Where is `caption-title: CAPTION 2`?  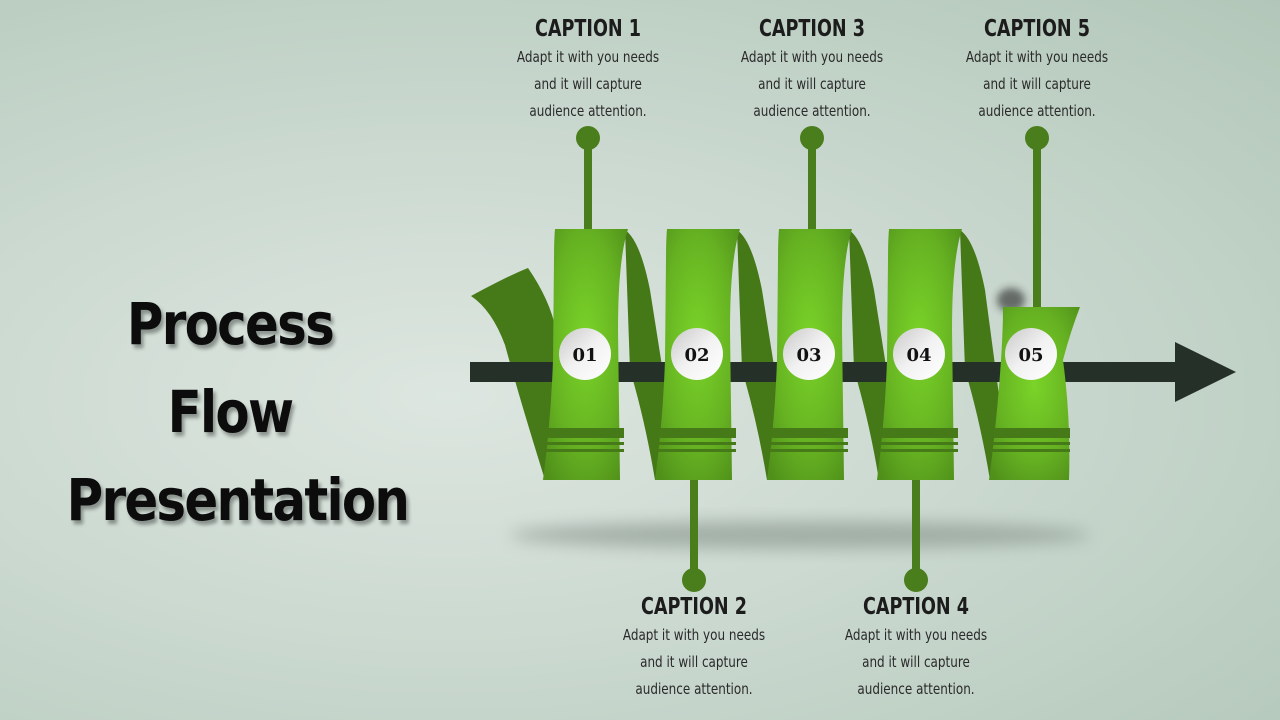 caption-title: CAPTION 2 is located at coordinates (694, 607).